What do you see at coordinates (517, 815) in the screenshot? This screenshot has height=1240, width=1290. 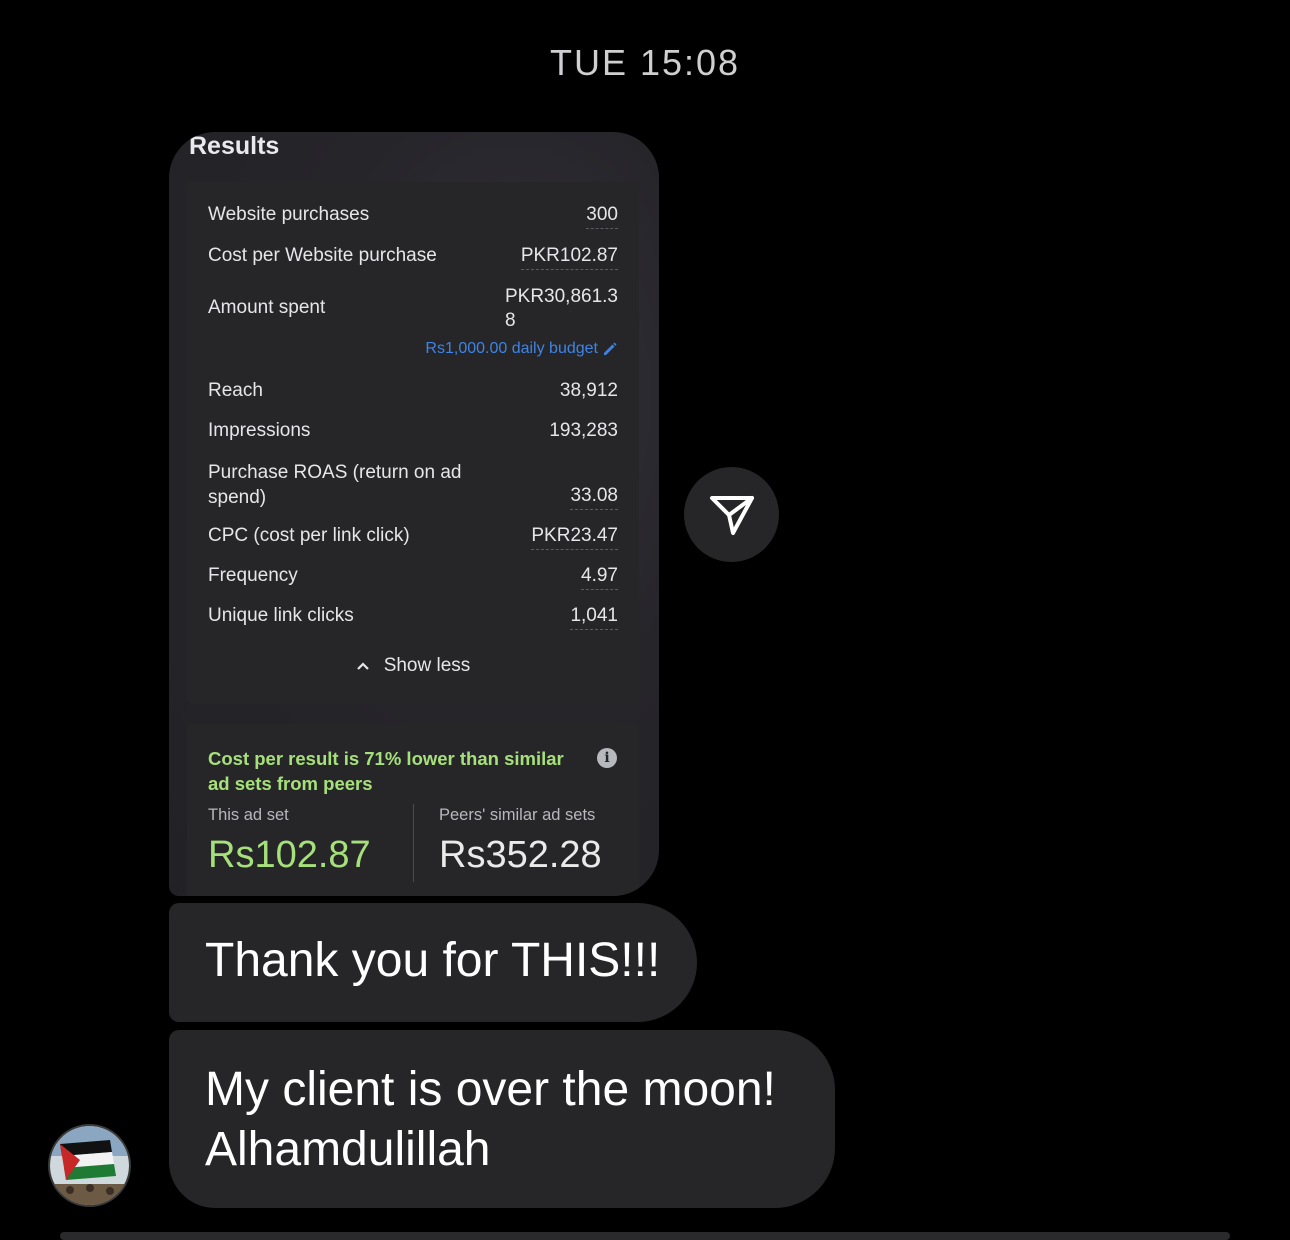 I see `peers-label: Peers' similar ad sets` at bounding box center [517, 815].